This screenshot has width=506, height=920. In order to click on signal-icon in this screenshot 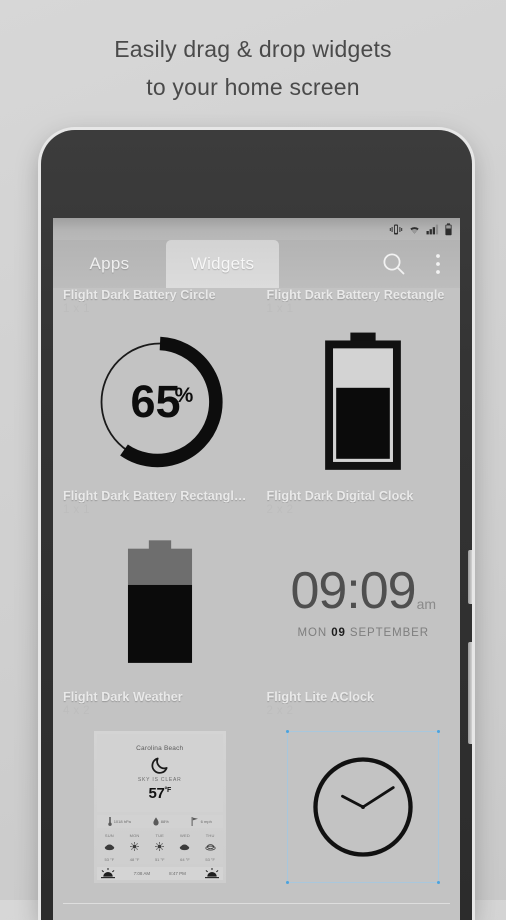, I will do `click(432, 229)`.